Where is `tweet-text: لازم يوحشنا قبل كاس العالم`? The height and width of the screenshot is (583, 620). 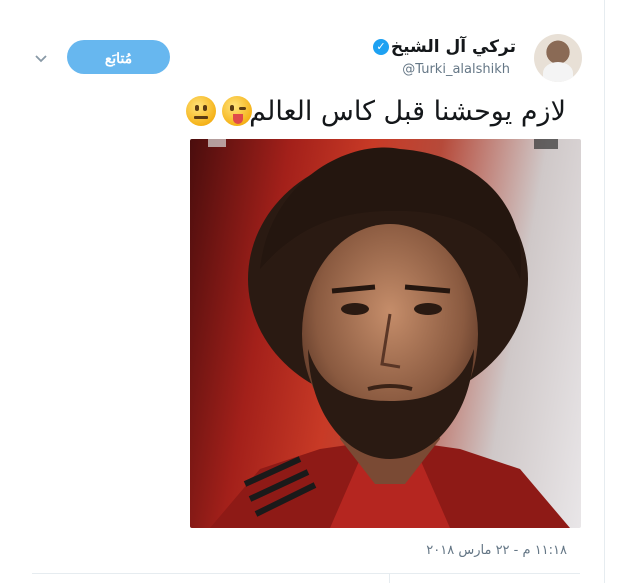 tweet-text: لازم يوحشنا قبل كاس العالم is located at coordinates (407, 111).